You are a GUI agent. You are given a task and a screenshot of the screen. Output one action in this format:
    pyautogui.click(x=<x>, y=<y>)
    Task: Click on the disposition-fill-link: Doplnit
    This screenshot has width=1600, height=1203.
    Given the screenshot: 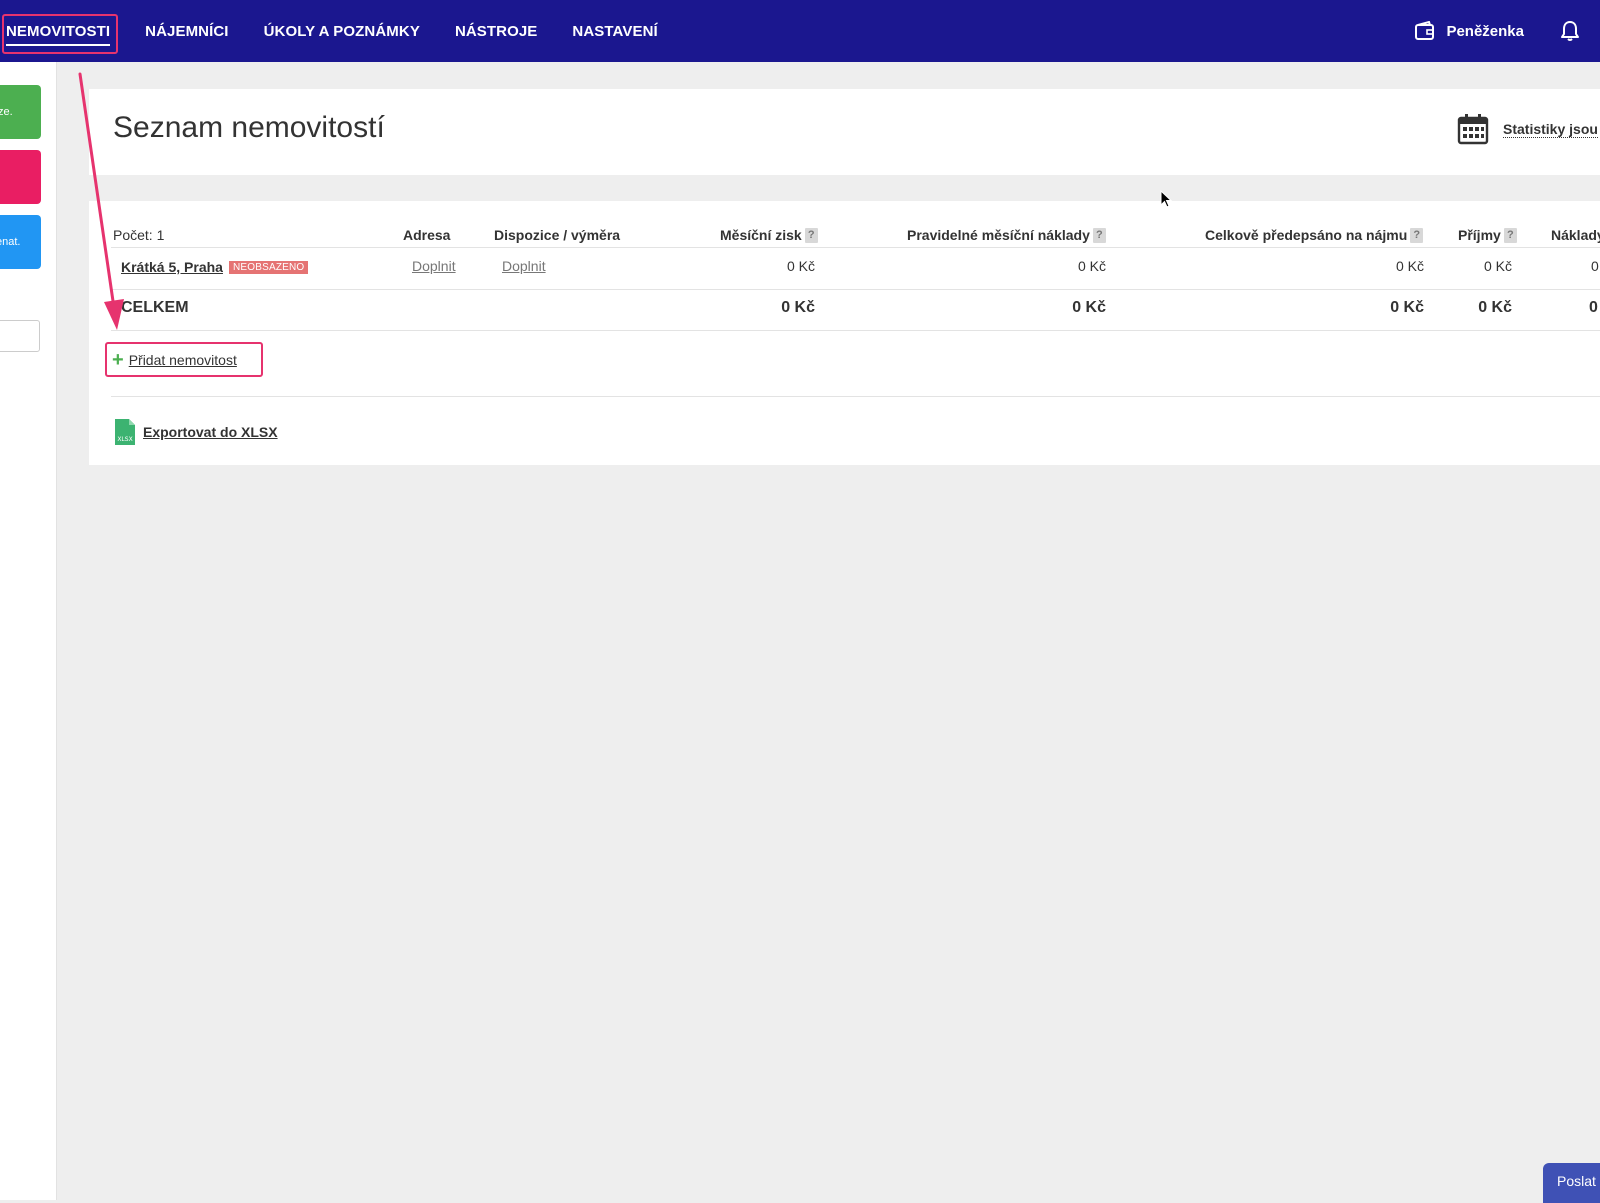 What is the action you would take?
    pyautogui.click(x=524, y=266)
    